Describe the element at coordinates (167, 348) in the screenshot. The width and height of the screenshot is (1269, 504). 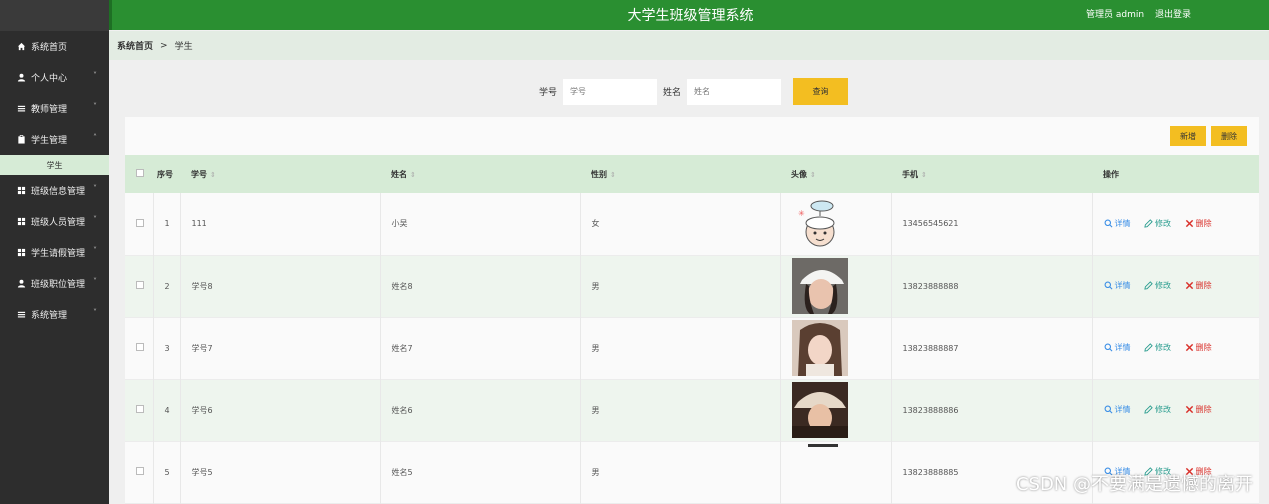
I see `row-index: 3` at that location.